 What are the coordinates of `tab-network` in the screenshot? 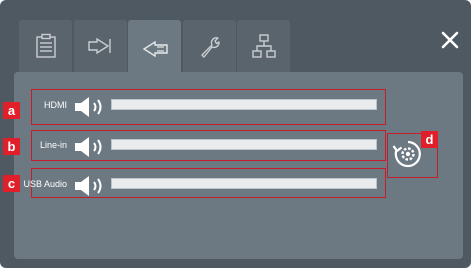 It's located at (263, 46).